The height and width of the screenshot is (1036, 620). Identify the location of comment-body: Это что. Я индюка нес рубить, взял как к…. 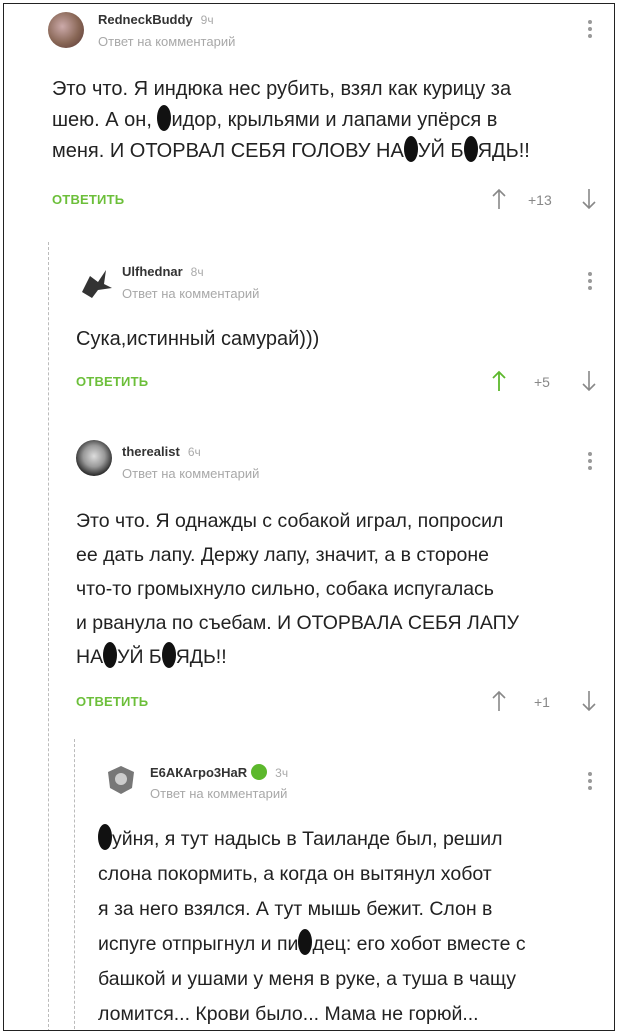
(291, 120).